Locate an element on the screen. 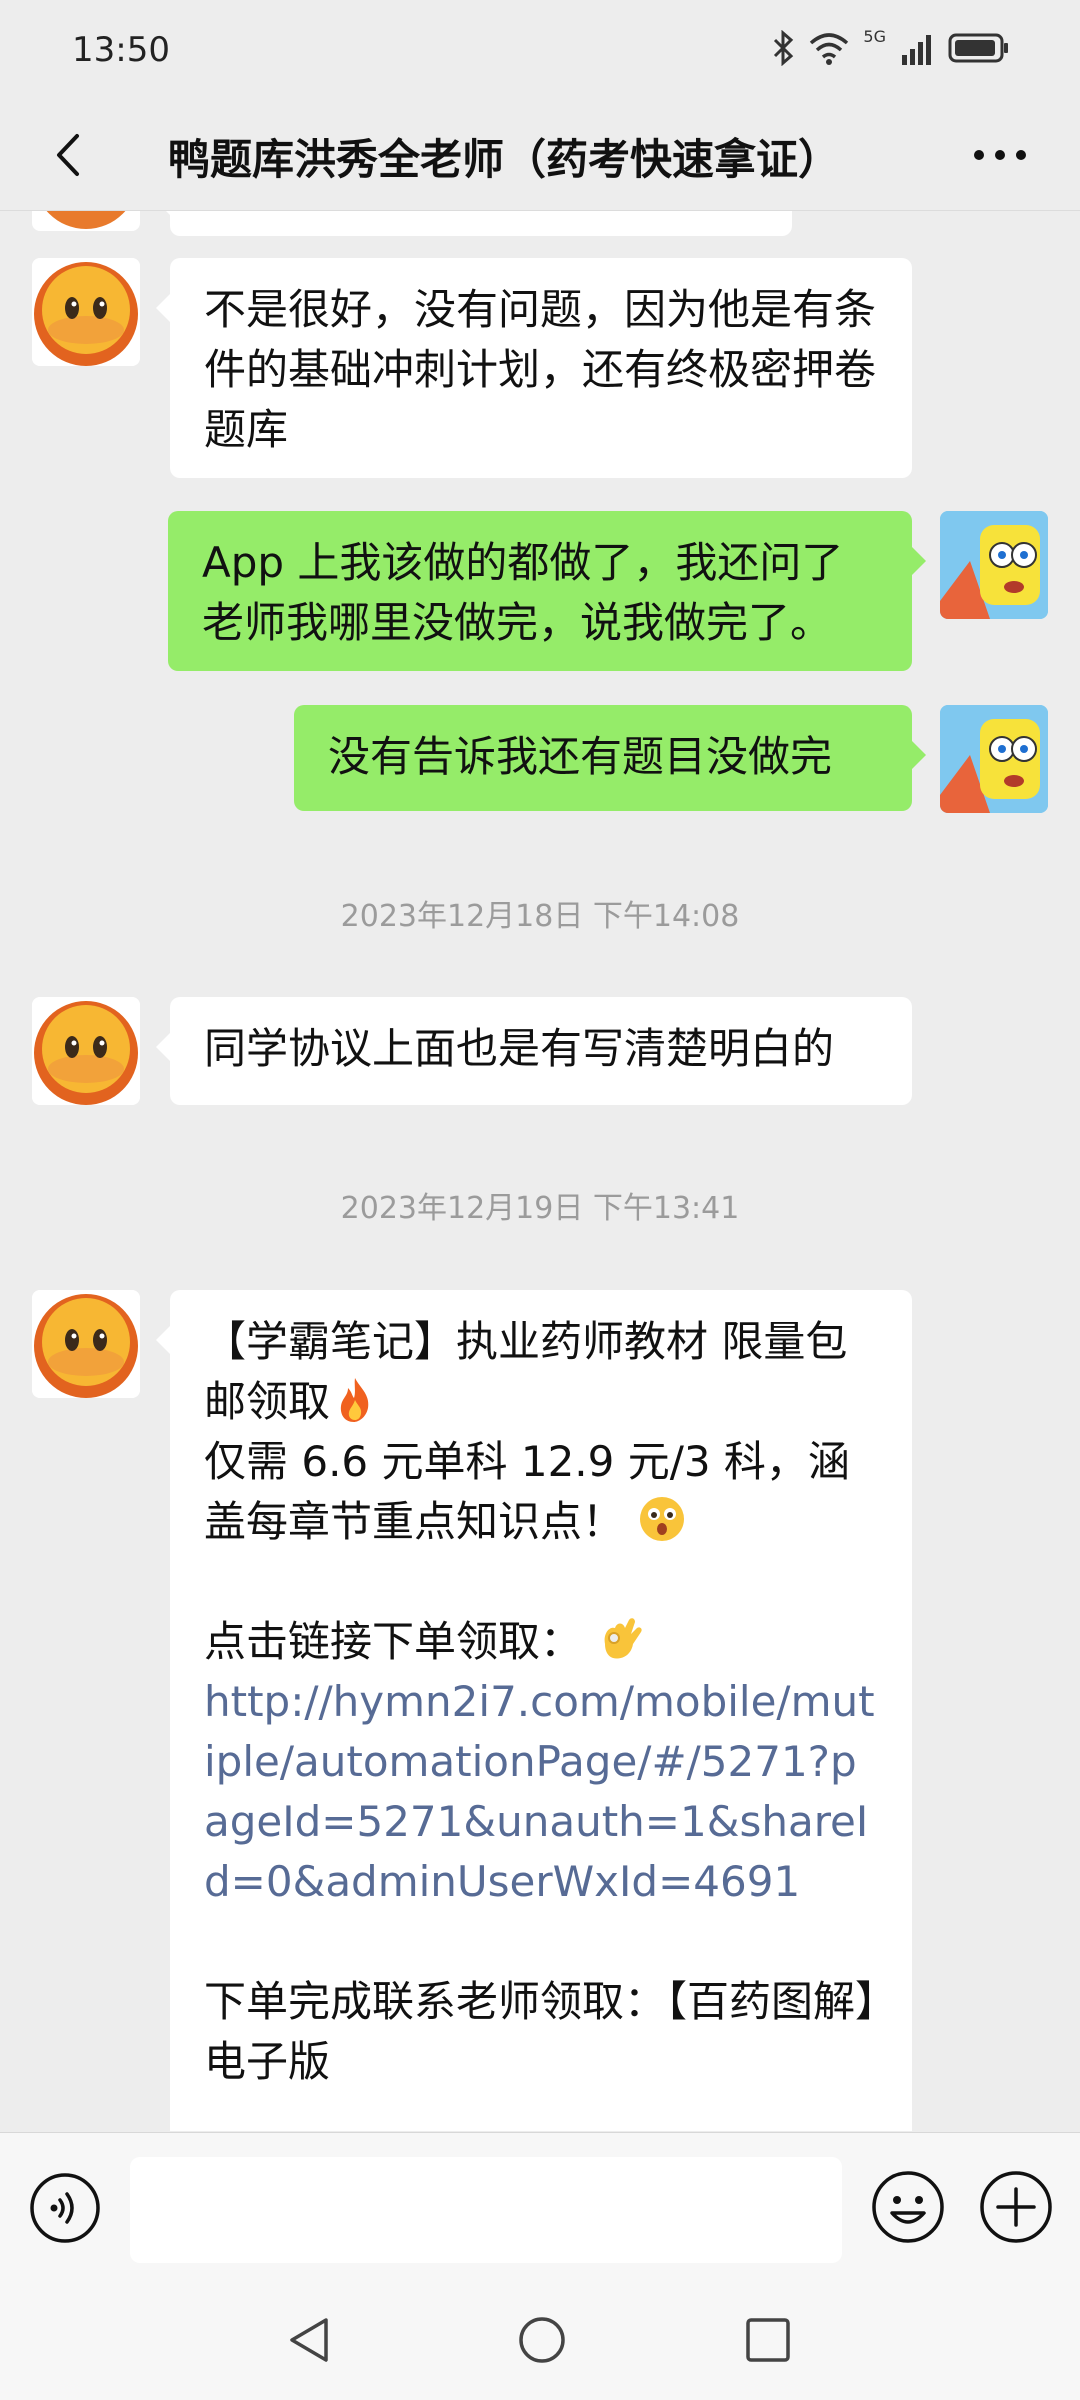  circle-home-icon is located at coordinates (542, 2340).